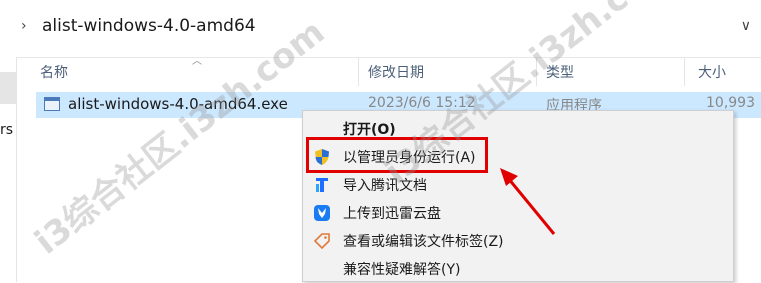  I want to click on tencent-docs-icon, so click(322, 185).